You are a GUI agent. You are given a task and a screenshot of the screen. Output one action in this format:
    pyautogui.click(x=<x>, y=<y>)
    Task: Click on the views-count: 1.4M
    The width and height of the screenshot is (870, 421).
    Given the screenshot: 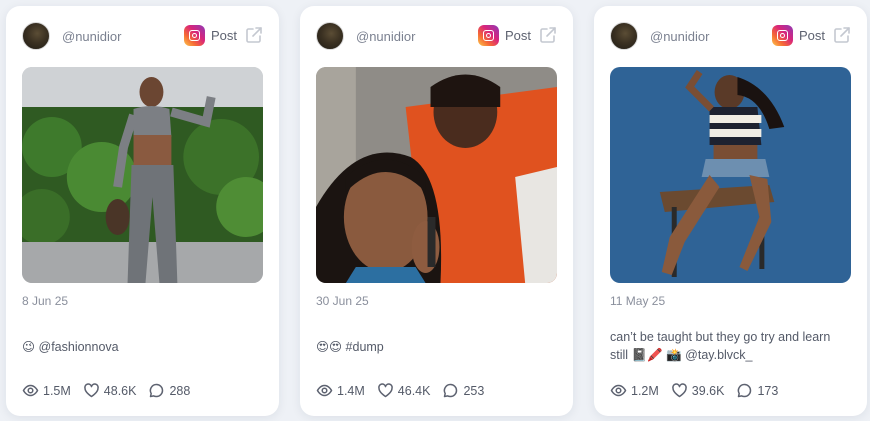 What is the action you would take?
    pyautogui.click(x=351, y=390)
    